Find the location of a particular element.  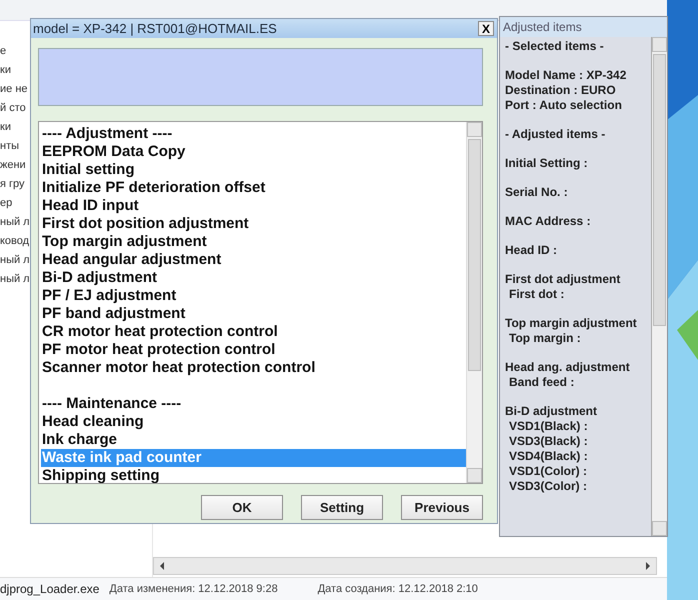

list-item: Shipping setting is located at coordinates (253, 475).